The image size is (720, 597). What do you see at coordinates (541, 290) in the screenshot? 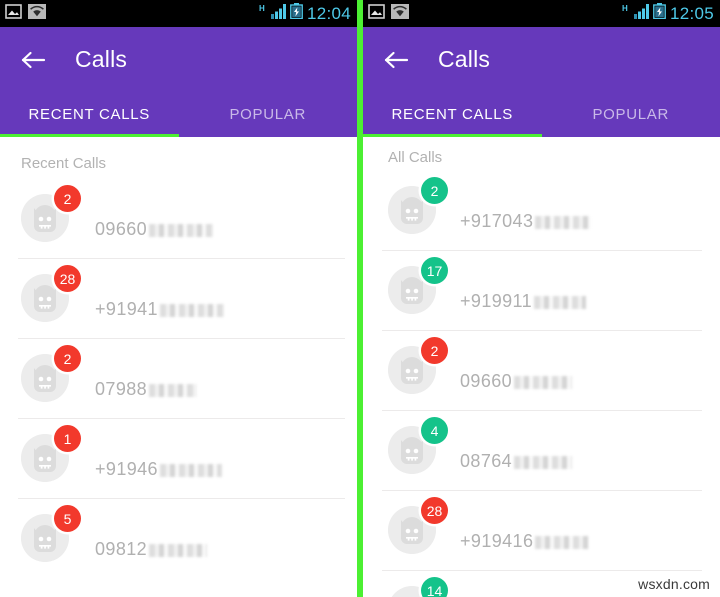
I see `call-row: 17 +919911` at bounding box center [541, 290].